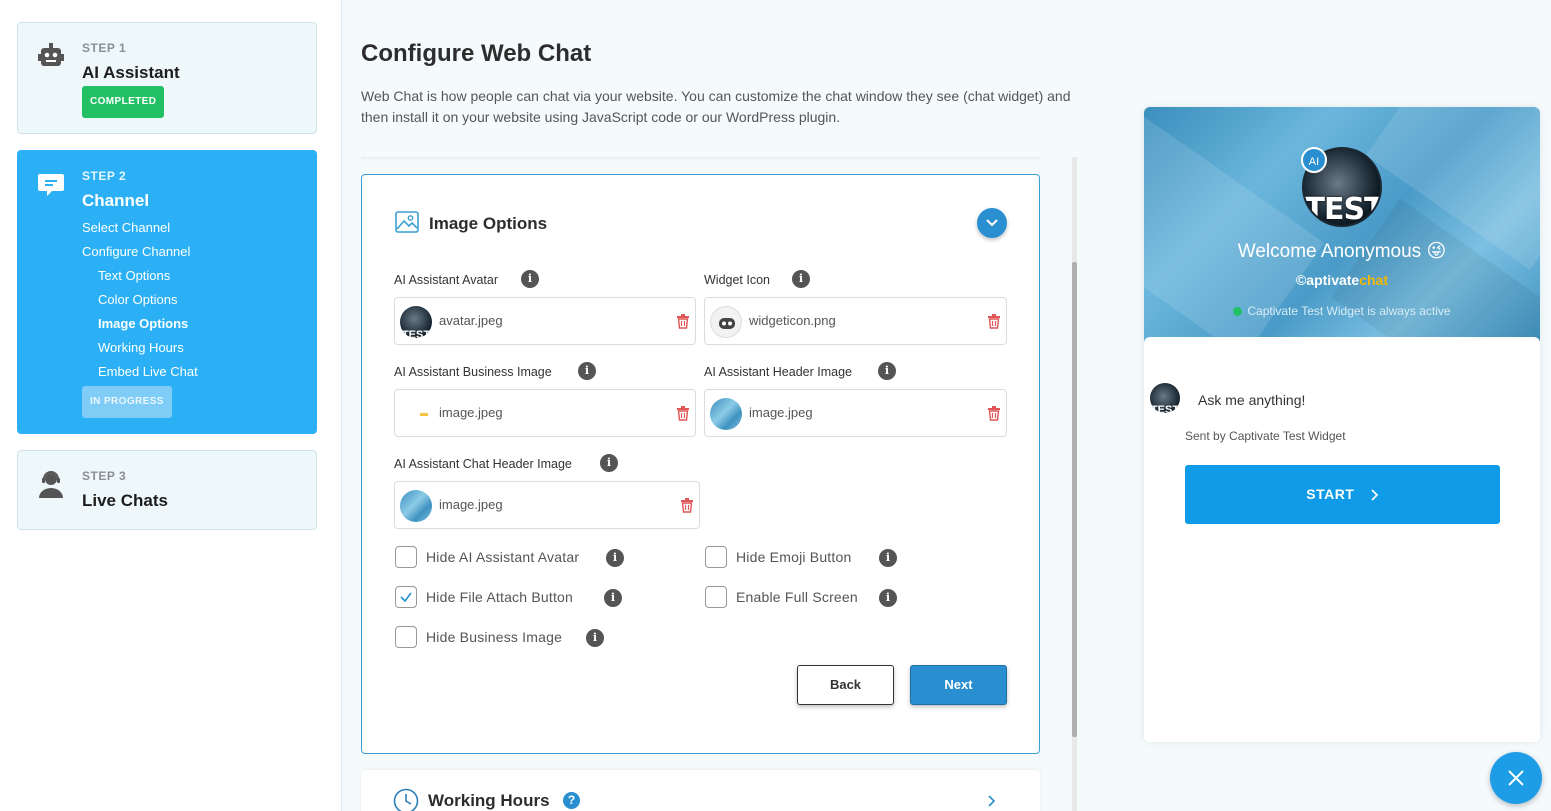  I want to click on chat-bubble-icon, so click(51, 185).